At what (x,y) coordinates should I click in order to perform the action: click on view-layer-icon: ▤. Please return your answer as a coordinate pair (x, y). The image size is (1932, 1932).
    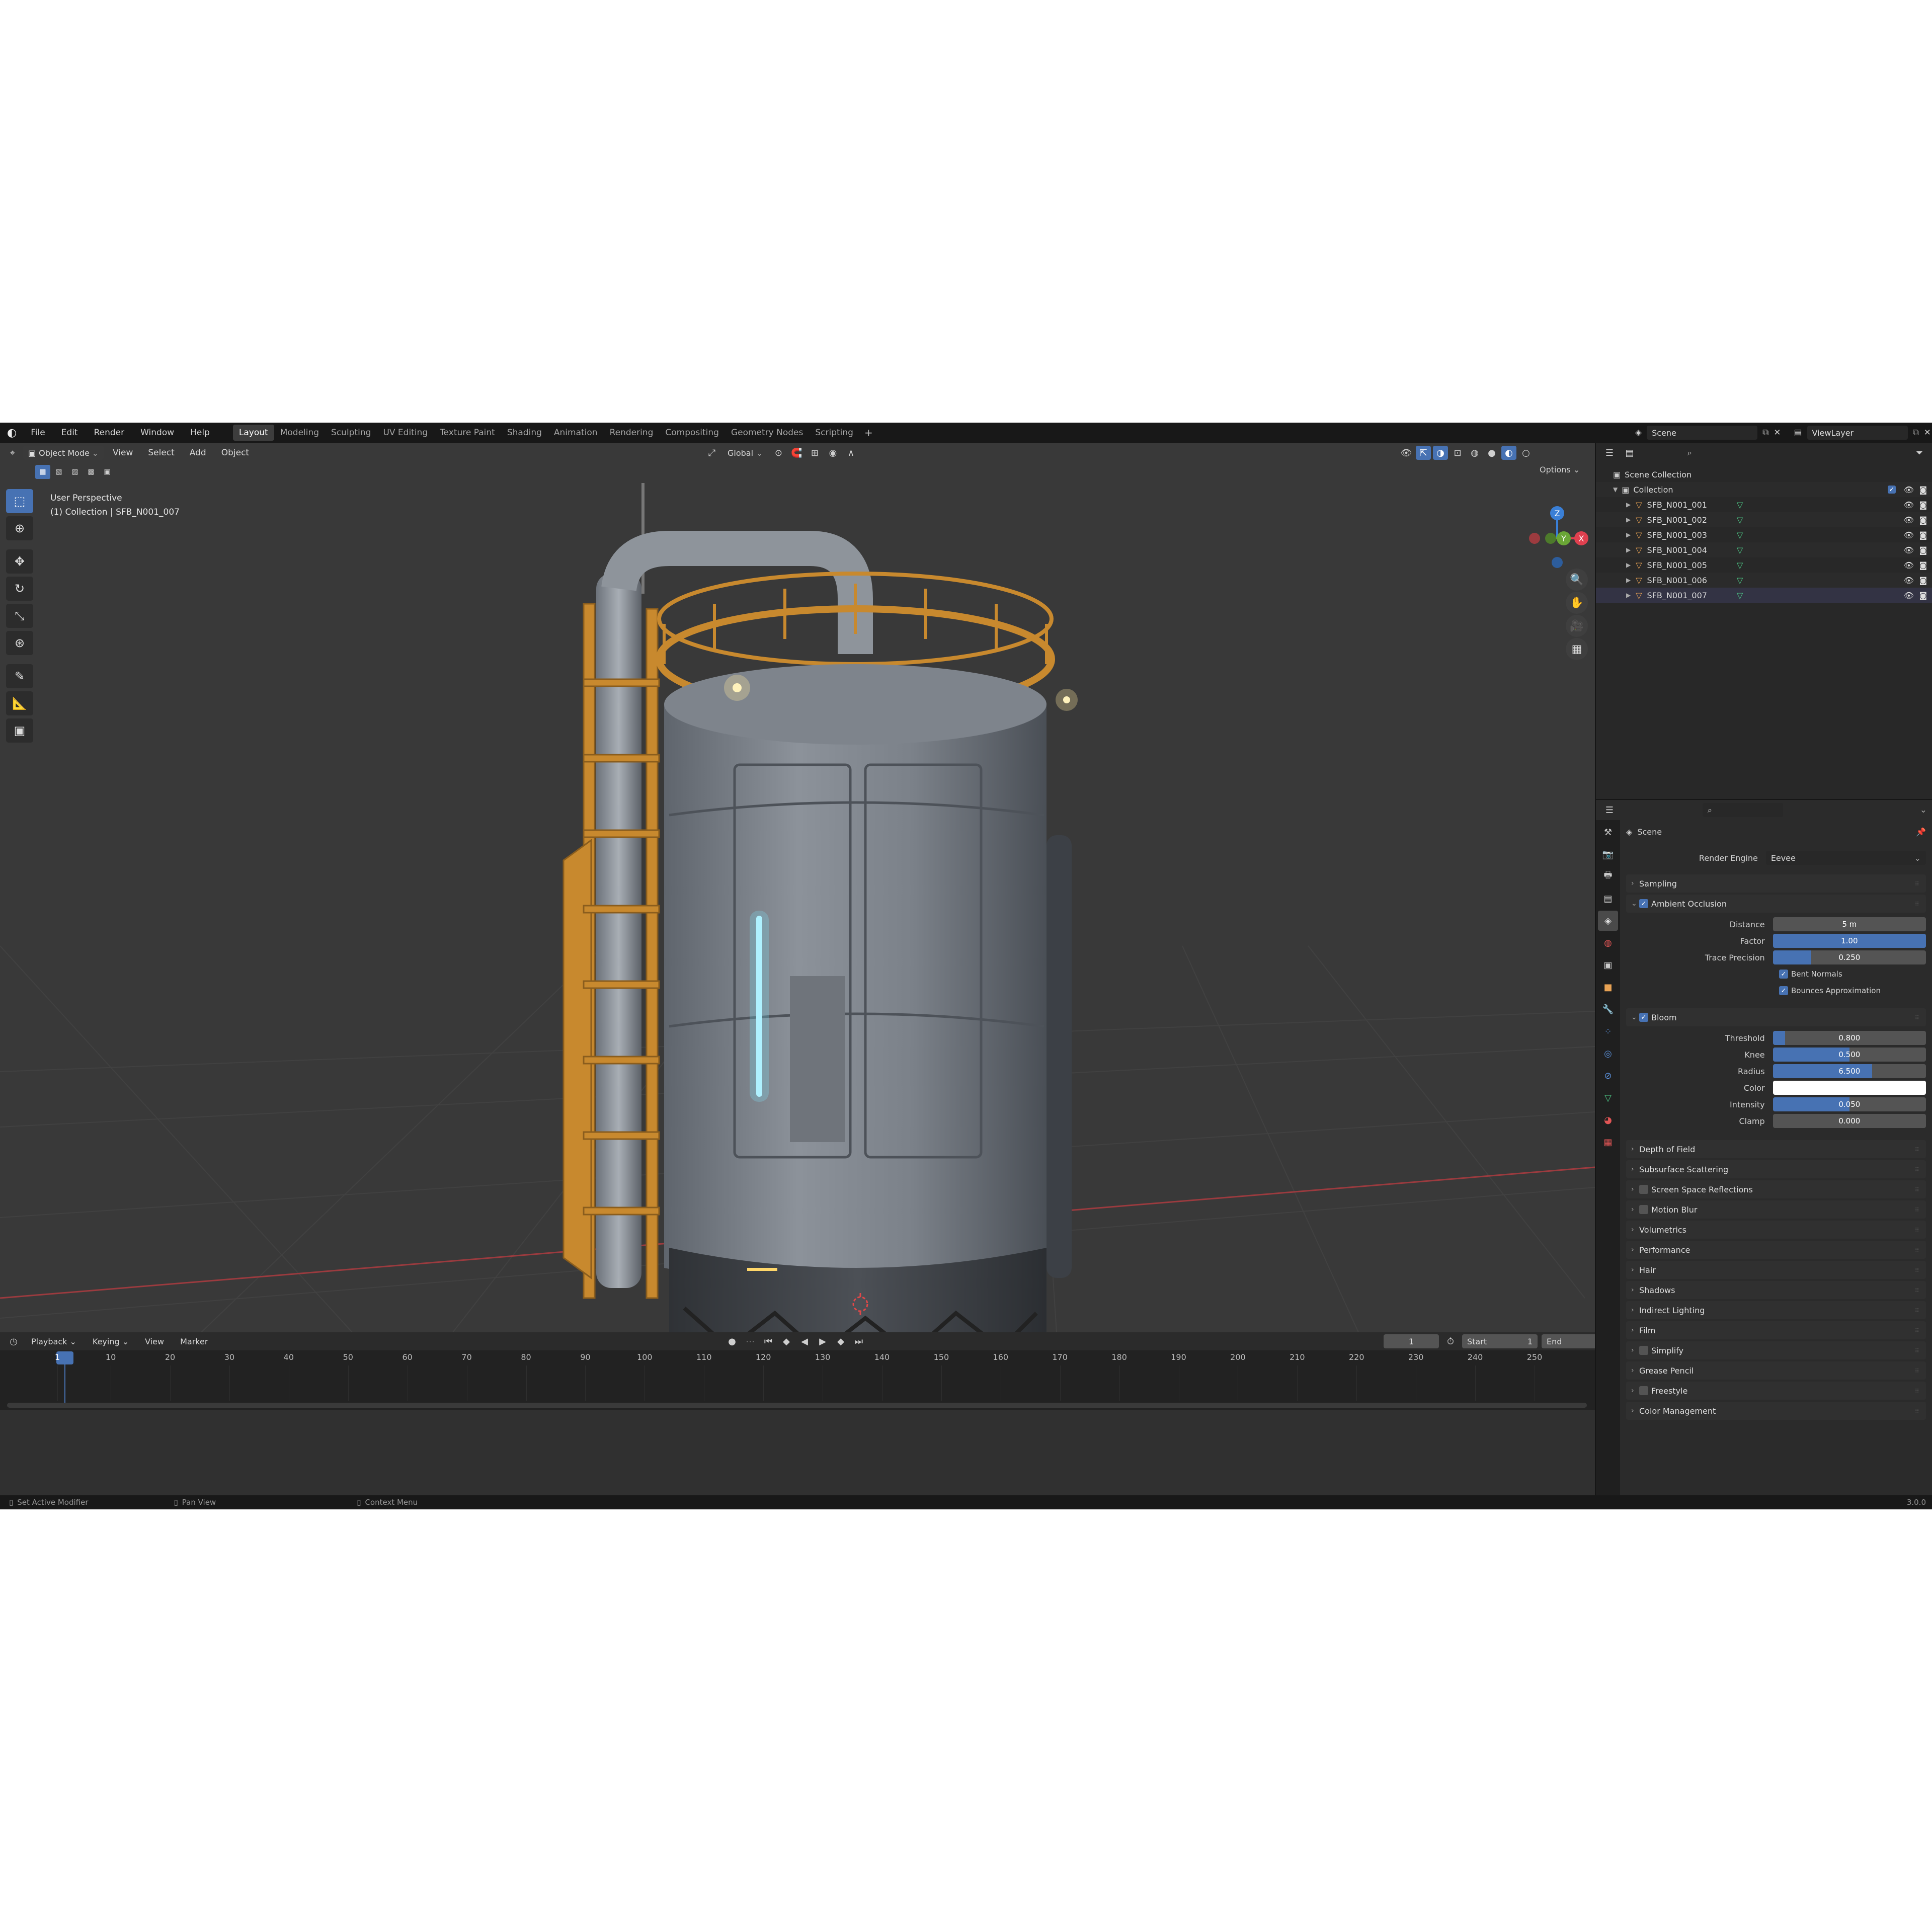
    Looking at the image, I should click on (1798, 433).